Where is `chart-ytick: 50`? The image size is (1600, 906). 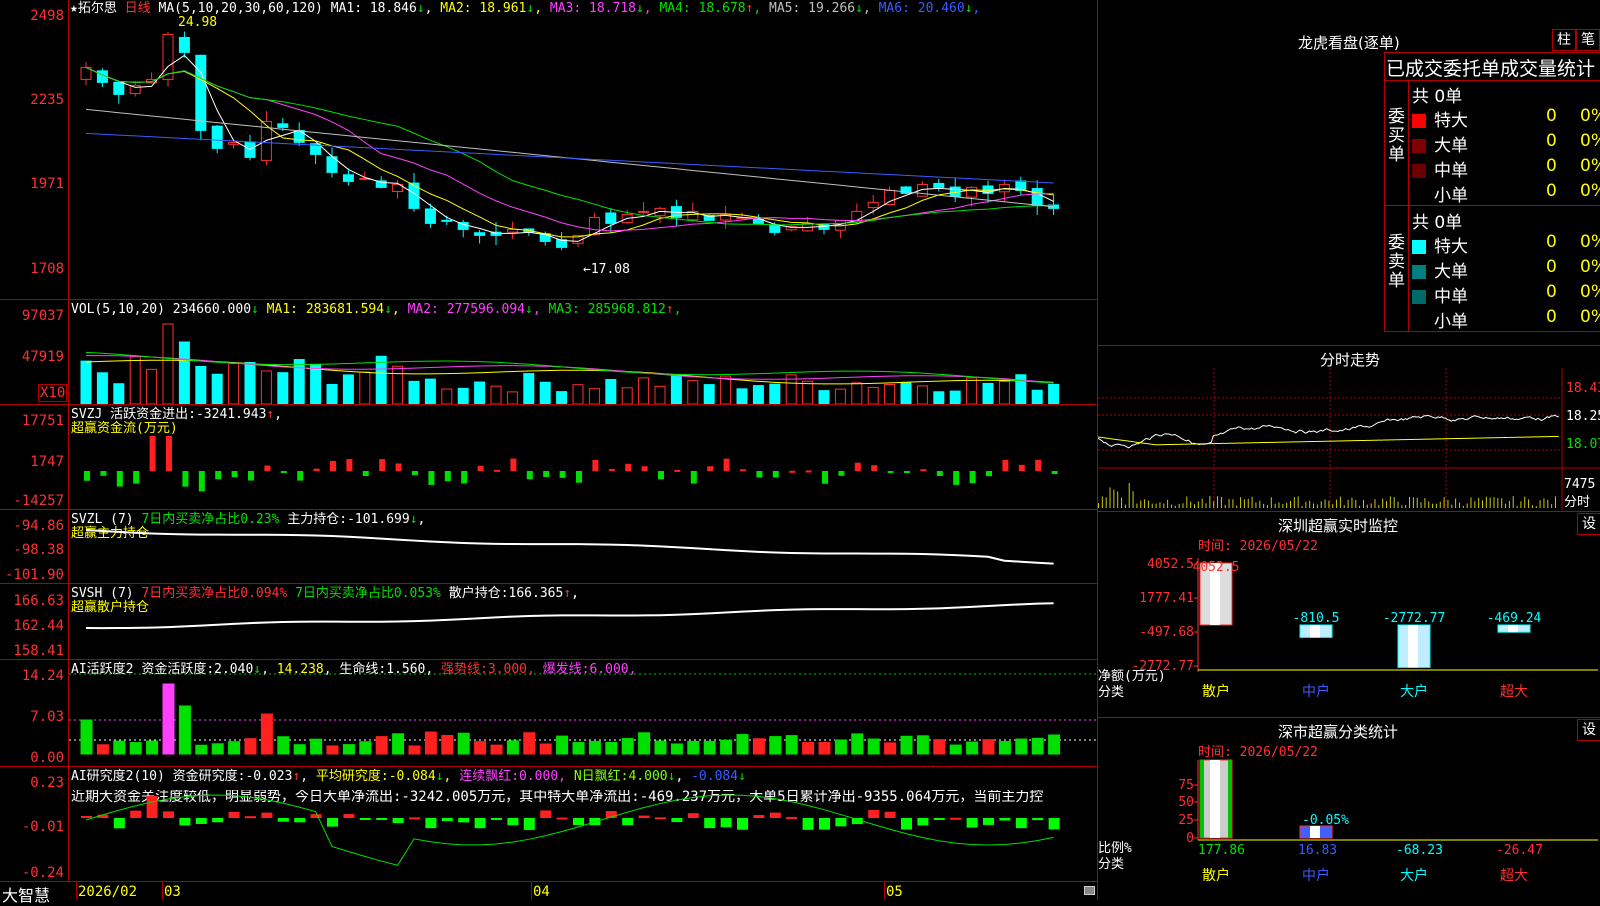 chart-ytick: 50 is located at coordinates (1186, 802).